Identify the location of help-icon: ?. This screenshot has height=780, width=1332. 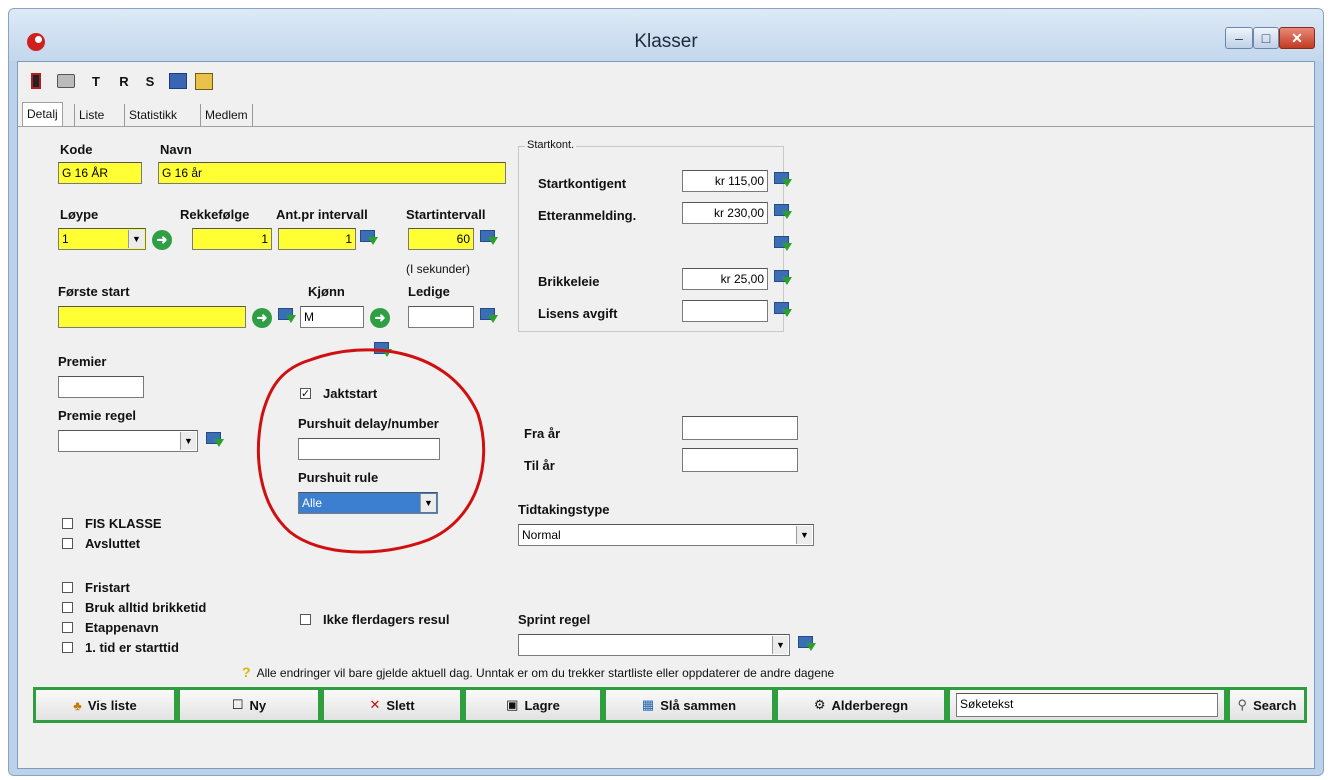
(246, 672).